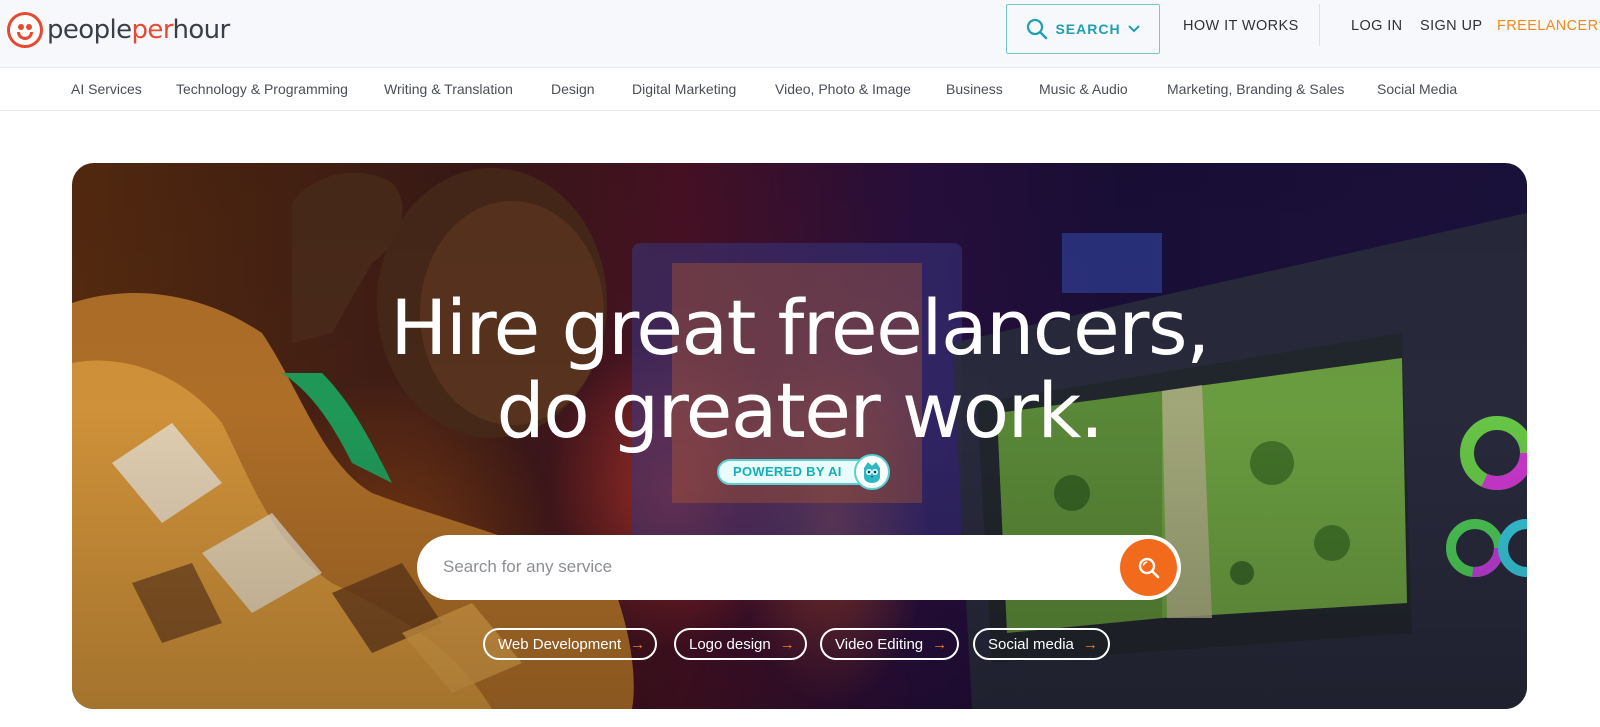 The image size is (1600, 727). I want to click on category-design: Design, so click(573, 89).